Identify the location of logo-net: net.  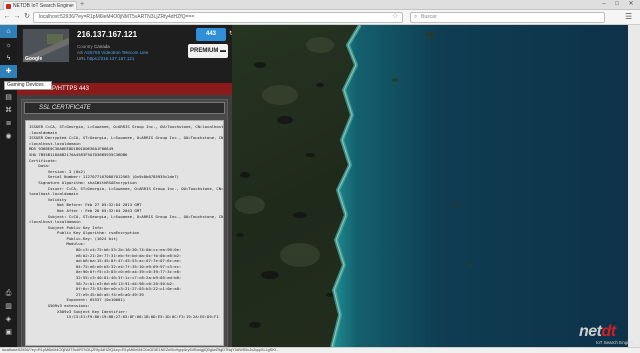
(590, 331).